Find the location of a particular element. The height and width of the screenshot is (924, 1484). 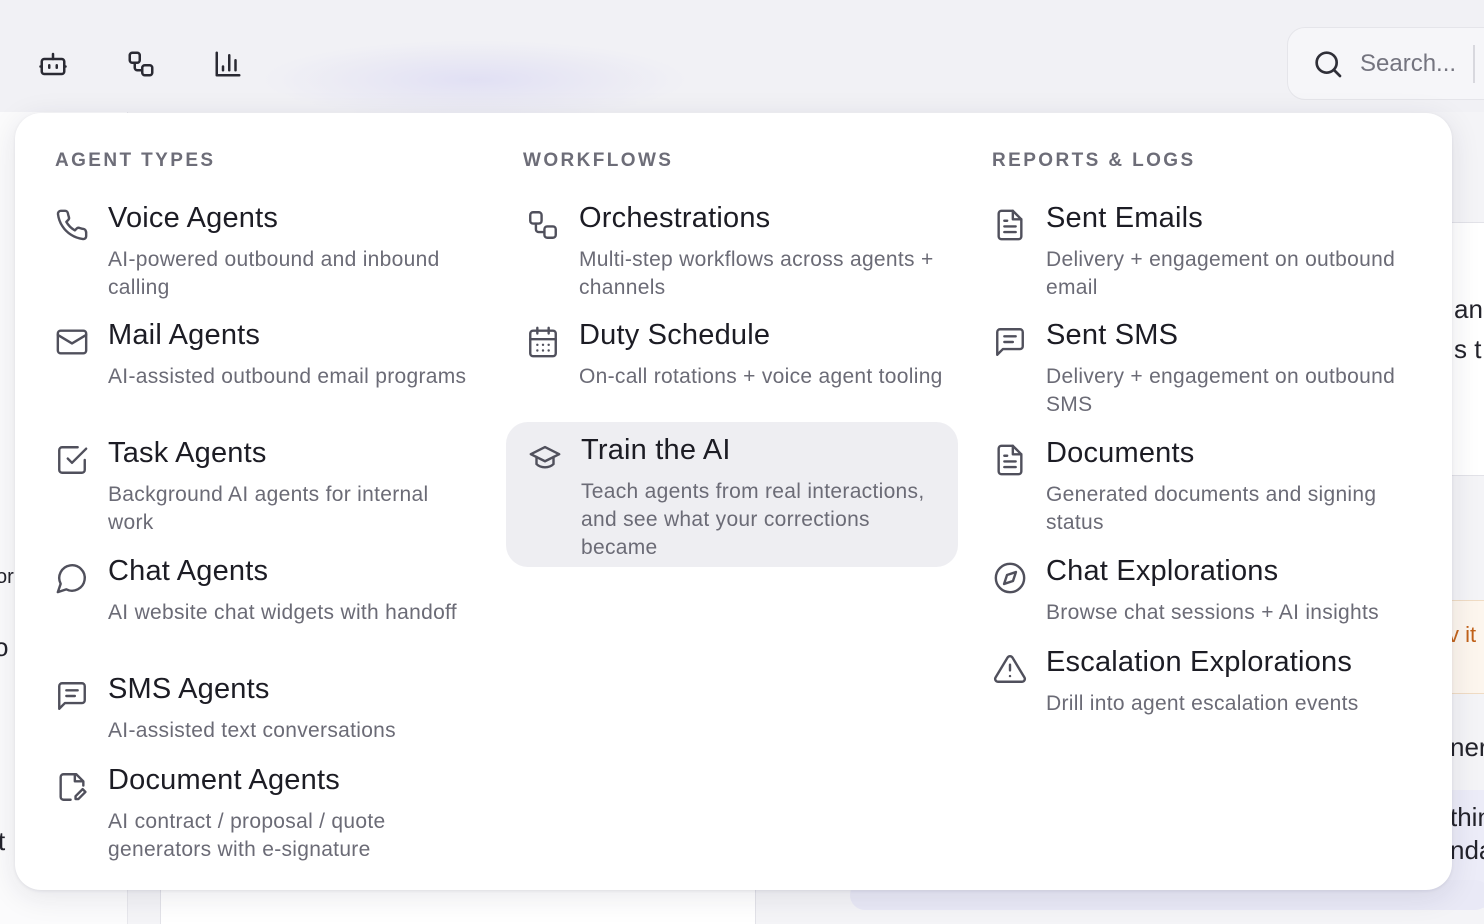

phone-icon is located at coordinates (72, 225).